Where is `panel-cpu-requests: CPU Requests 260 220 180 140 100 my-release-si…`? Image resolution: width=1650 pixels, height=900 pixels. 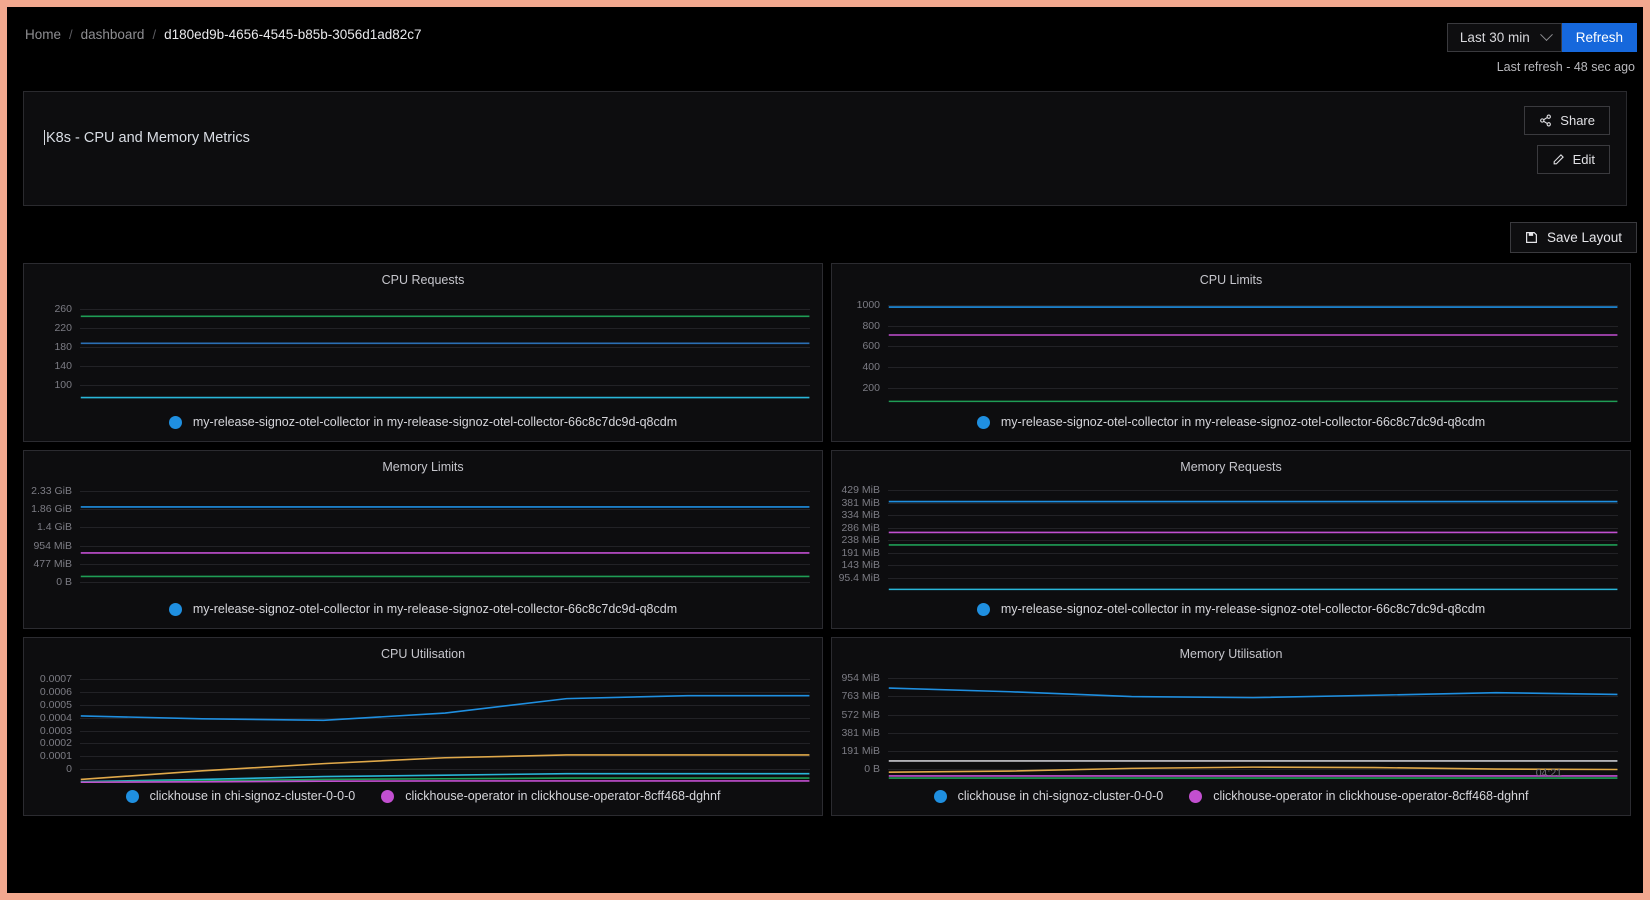
panel-cpu-requests: CPU Requests 260 220 180 140 100 my-release-si… is located at coordinates (423, 352).